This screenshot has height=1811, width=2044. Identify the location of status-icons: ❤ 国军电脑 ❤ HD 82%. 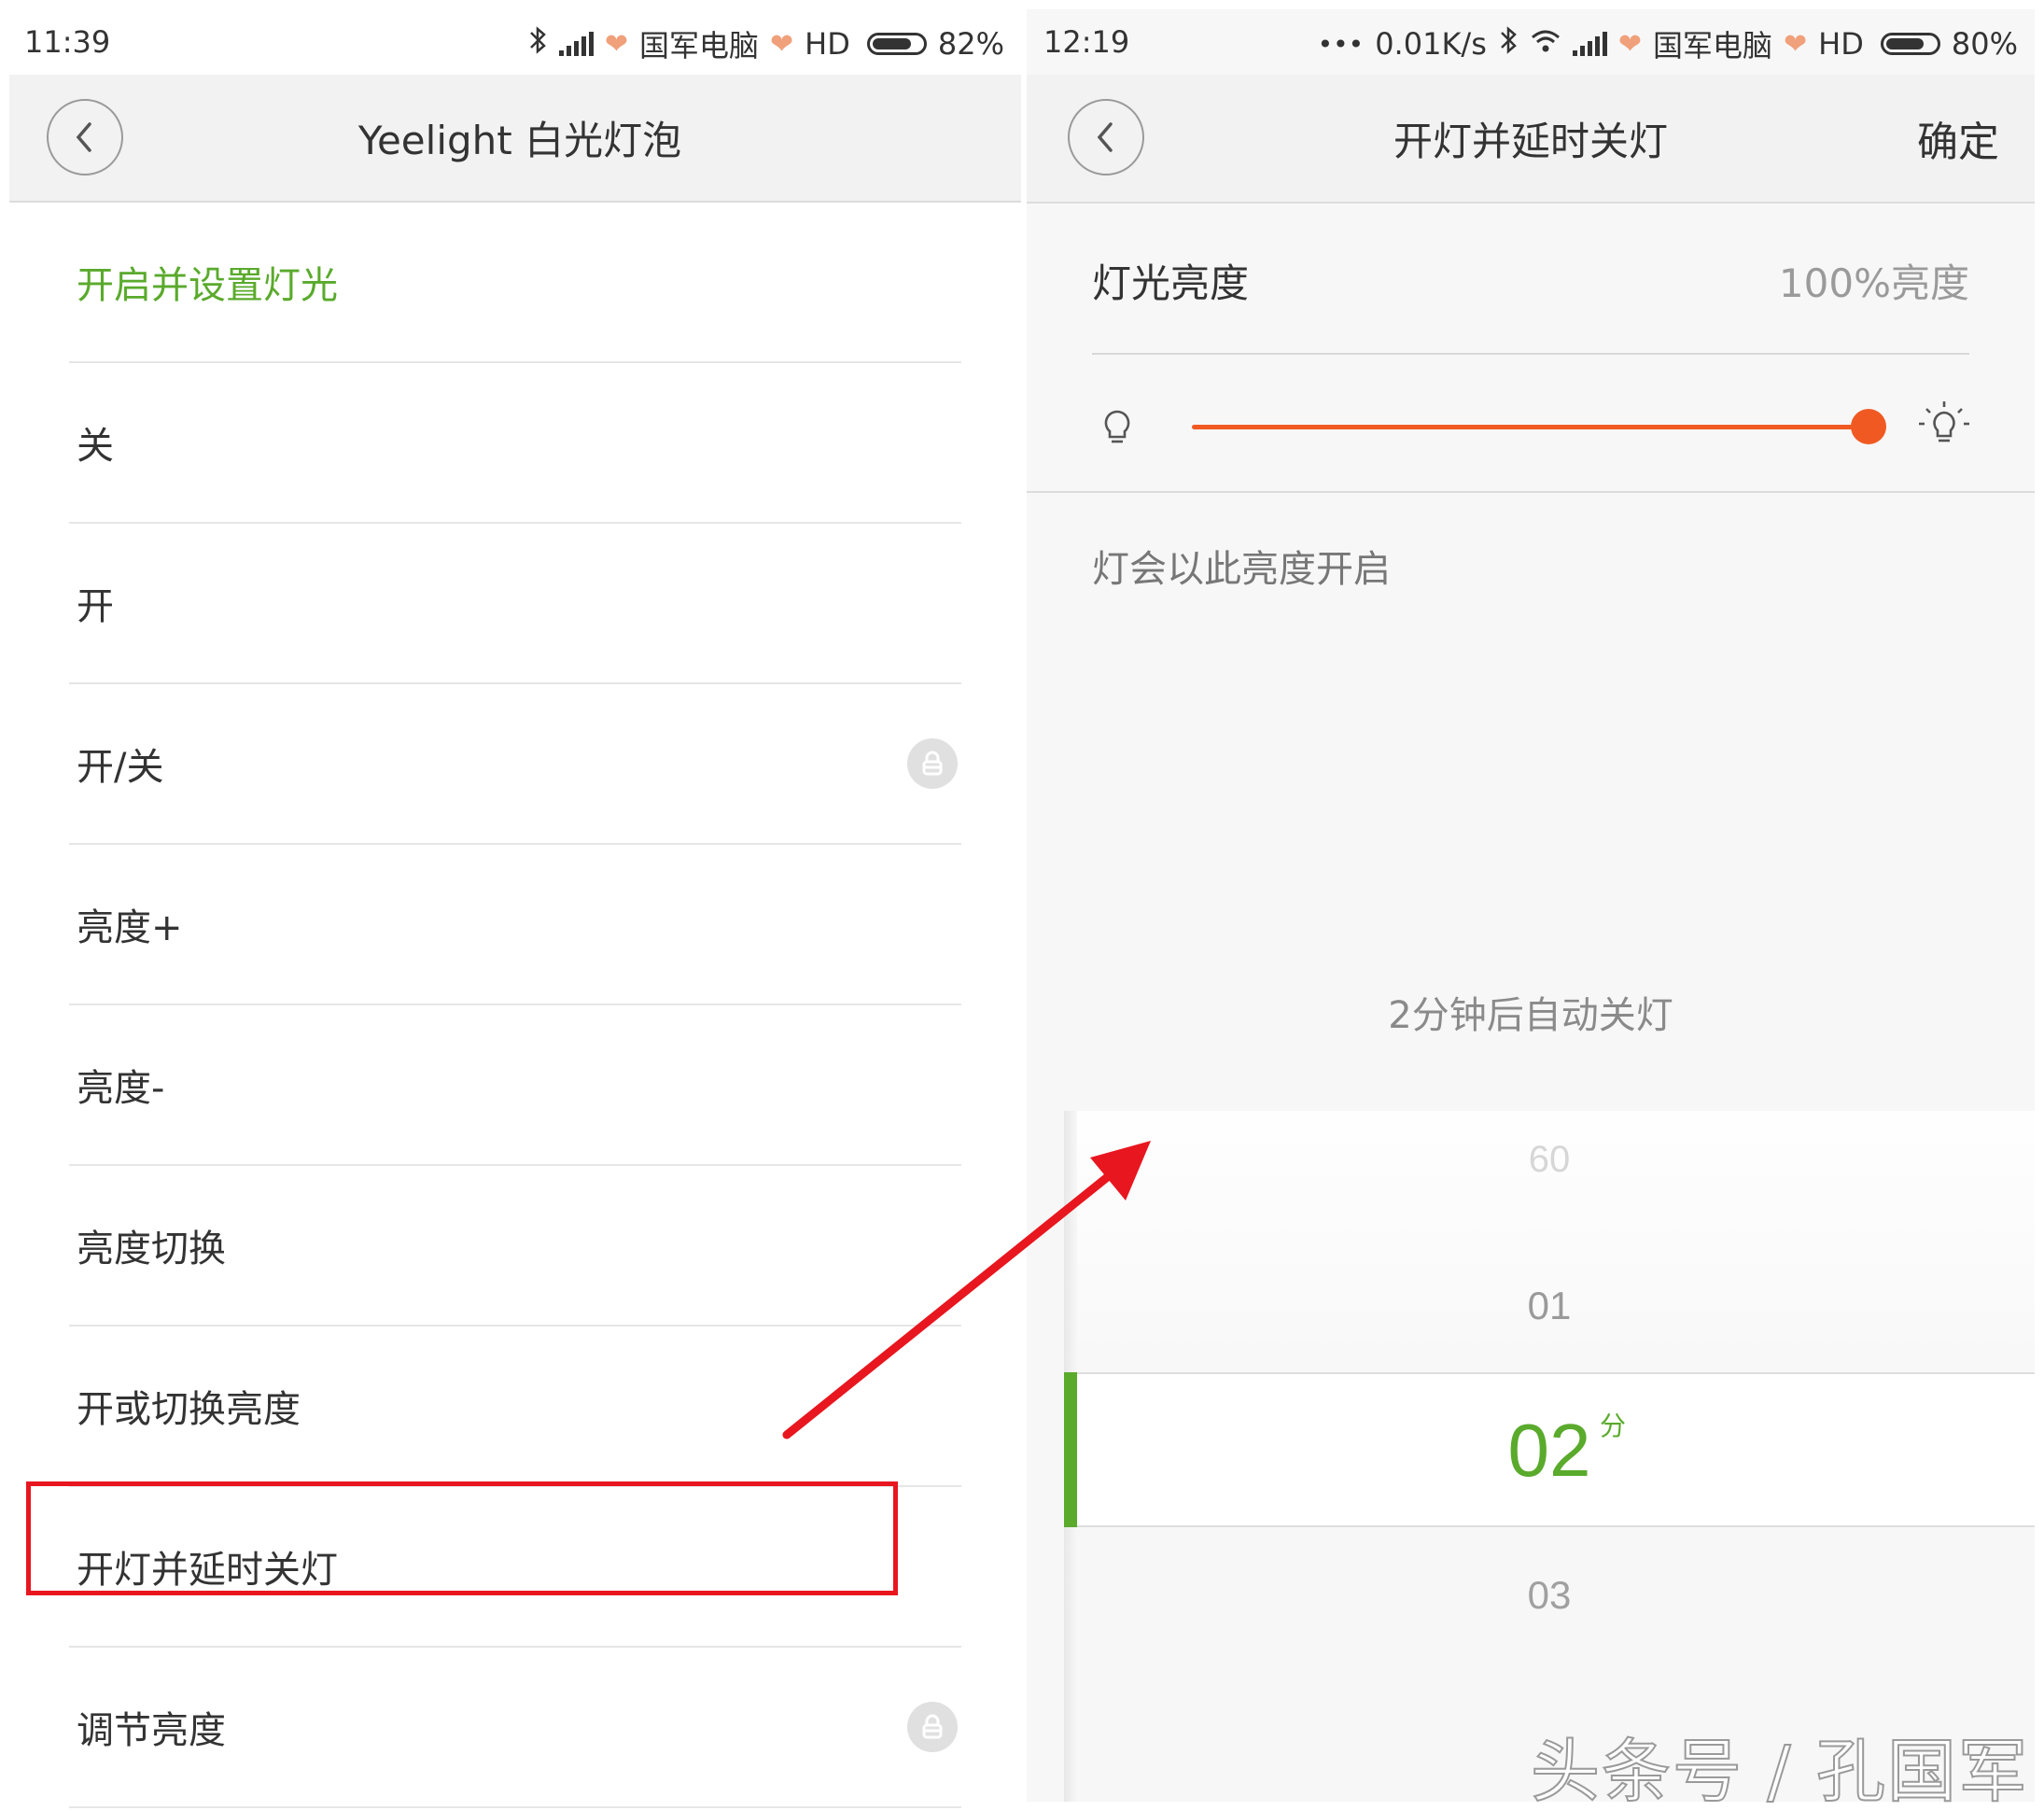
(765, 43).